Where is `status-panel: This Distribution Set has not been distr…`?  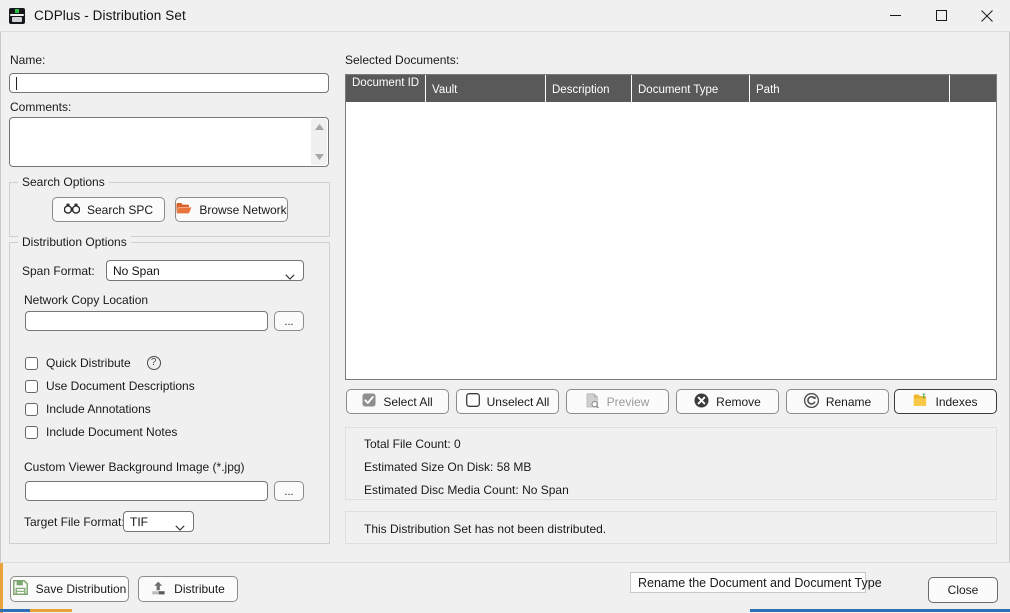
status-panel: This Distribution Set has not been distr… is located at coordinates (671, 527).